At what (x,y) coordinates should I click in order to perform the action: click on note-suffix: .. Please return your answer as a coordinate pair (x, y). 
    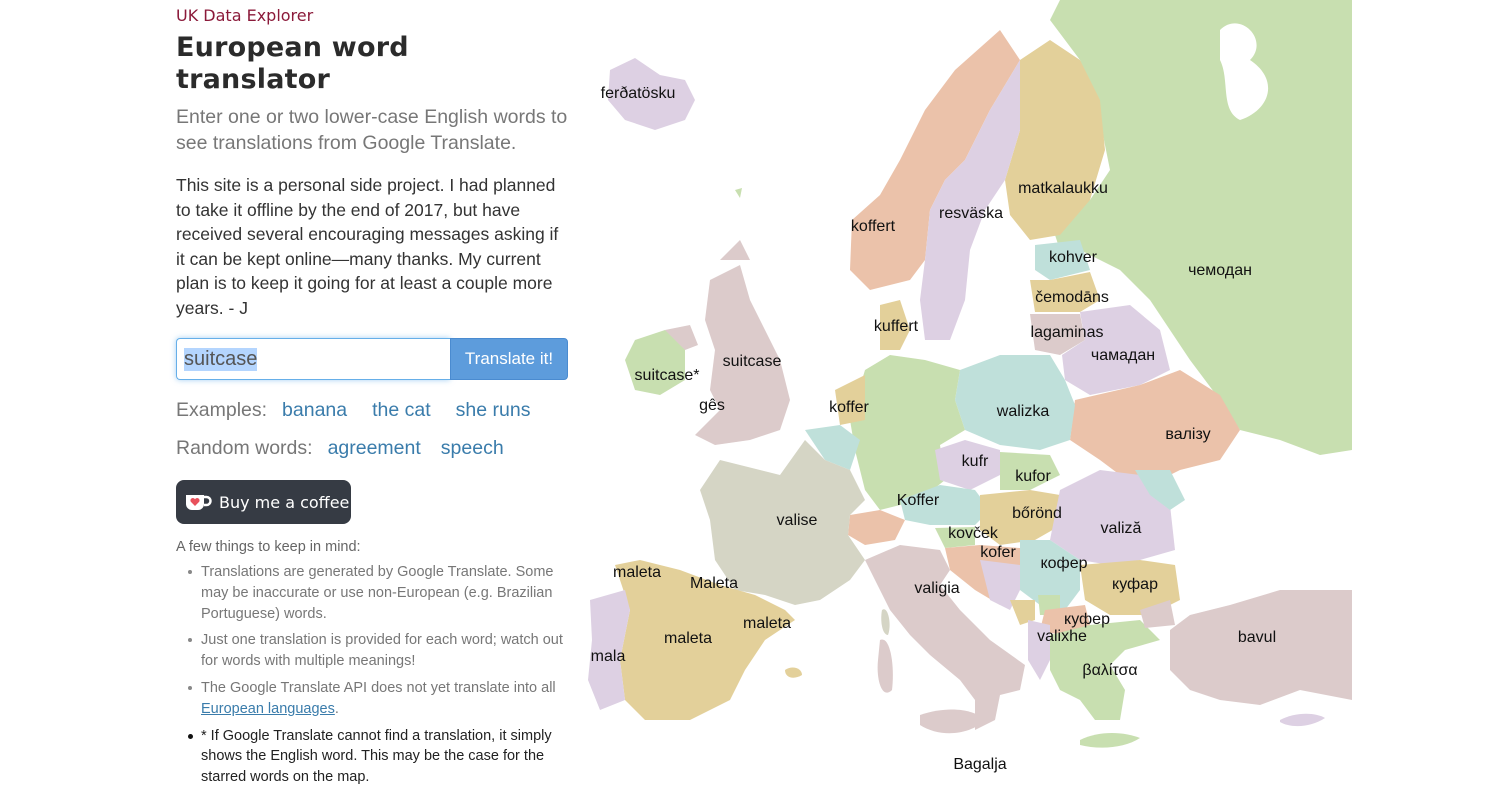
    Looking at the image, I should click on (336, 708).